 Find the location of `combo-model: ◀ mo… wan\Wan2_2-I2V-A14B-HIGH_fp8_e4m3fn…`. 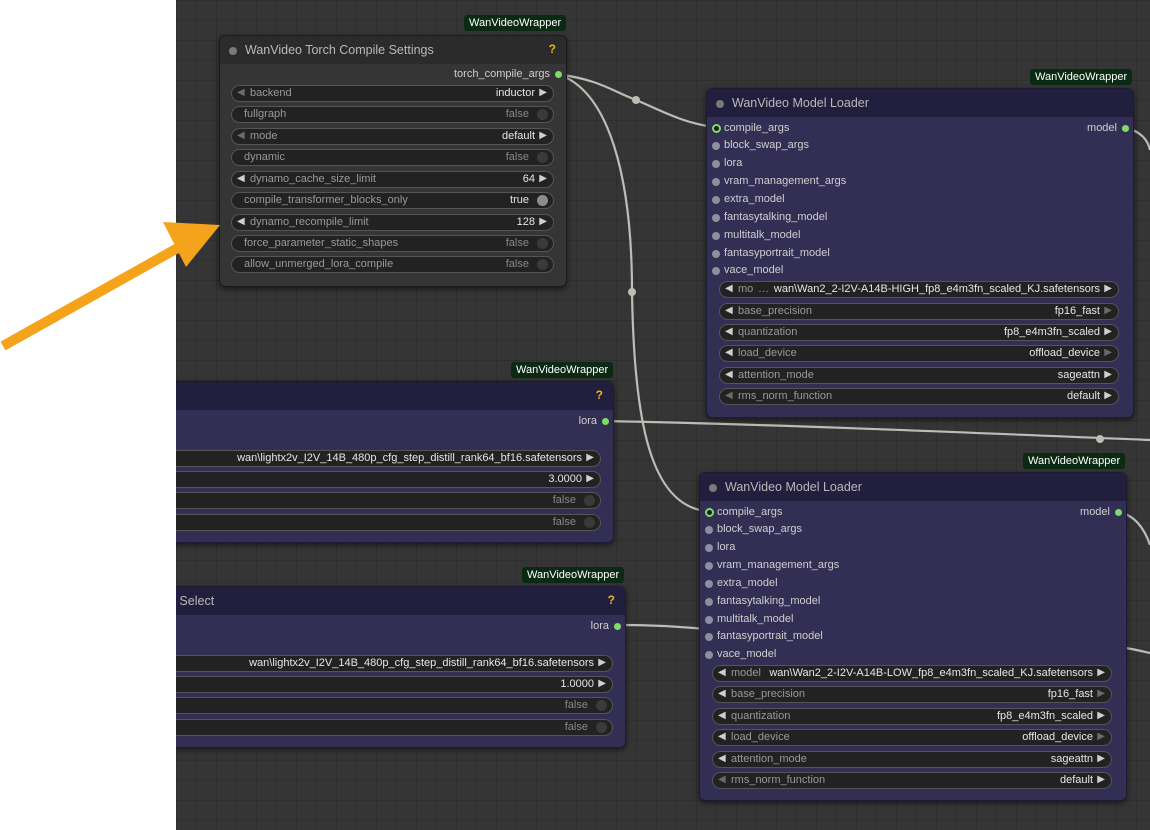

combo-model: ◀ mo… wan\Wan2_2-I2V-A14B-HIGH_fp8_e4m3fn… is located at coordinates (919, 289).